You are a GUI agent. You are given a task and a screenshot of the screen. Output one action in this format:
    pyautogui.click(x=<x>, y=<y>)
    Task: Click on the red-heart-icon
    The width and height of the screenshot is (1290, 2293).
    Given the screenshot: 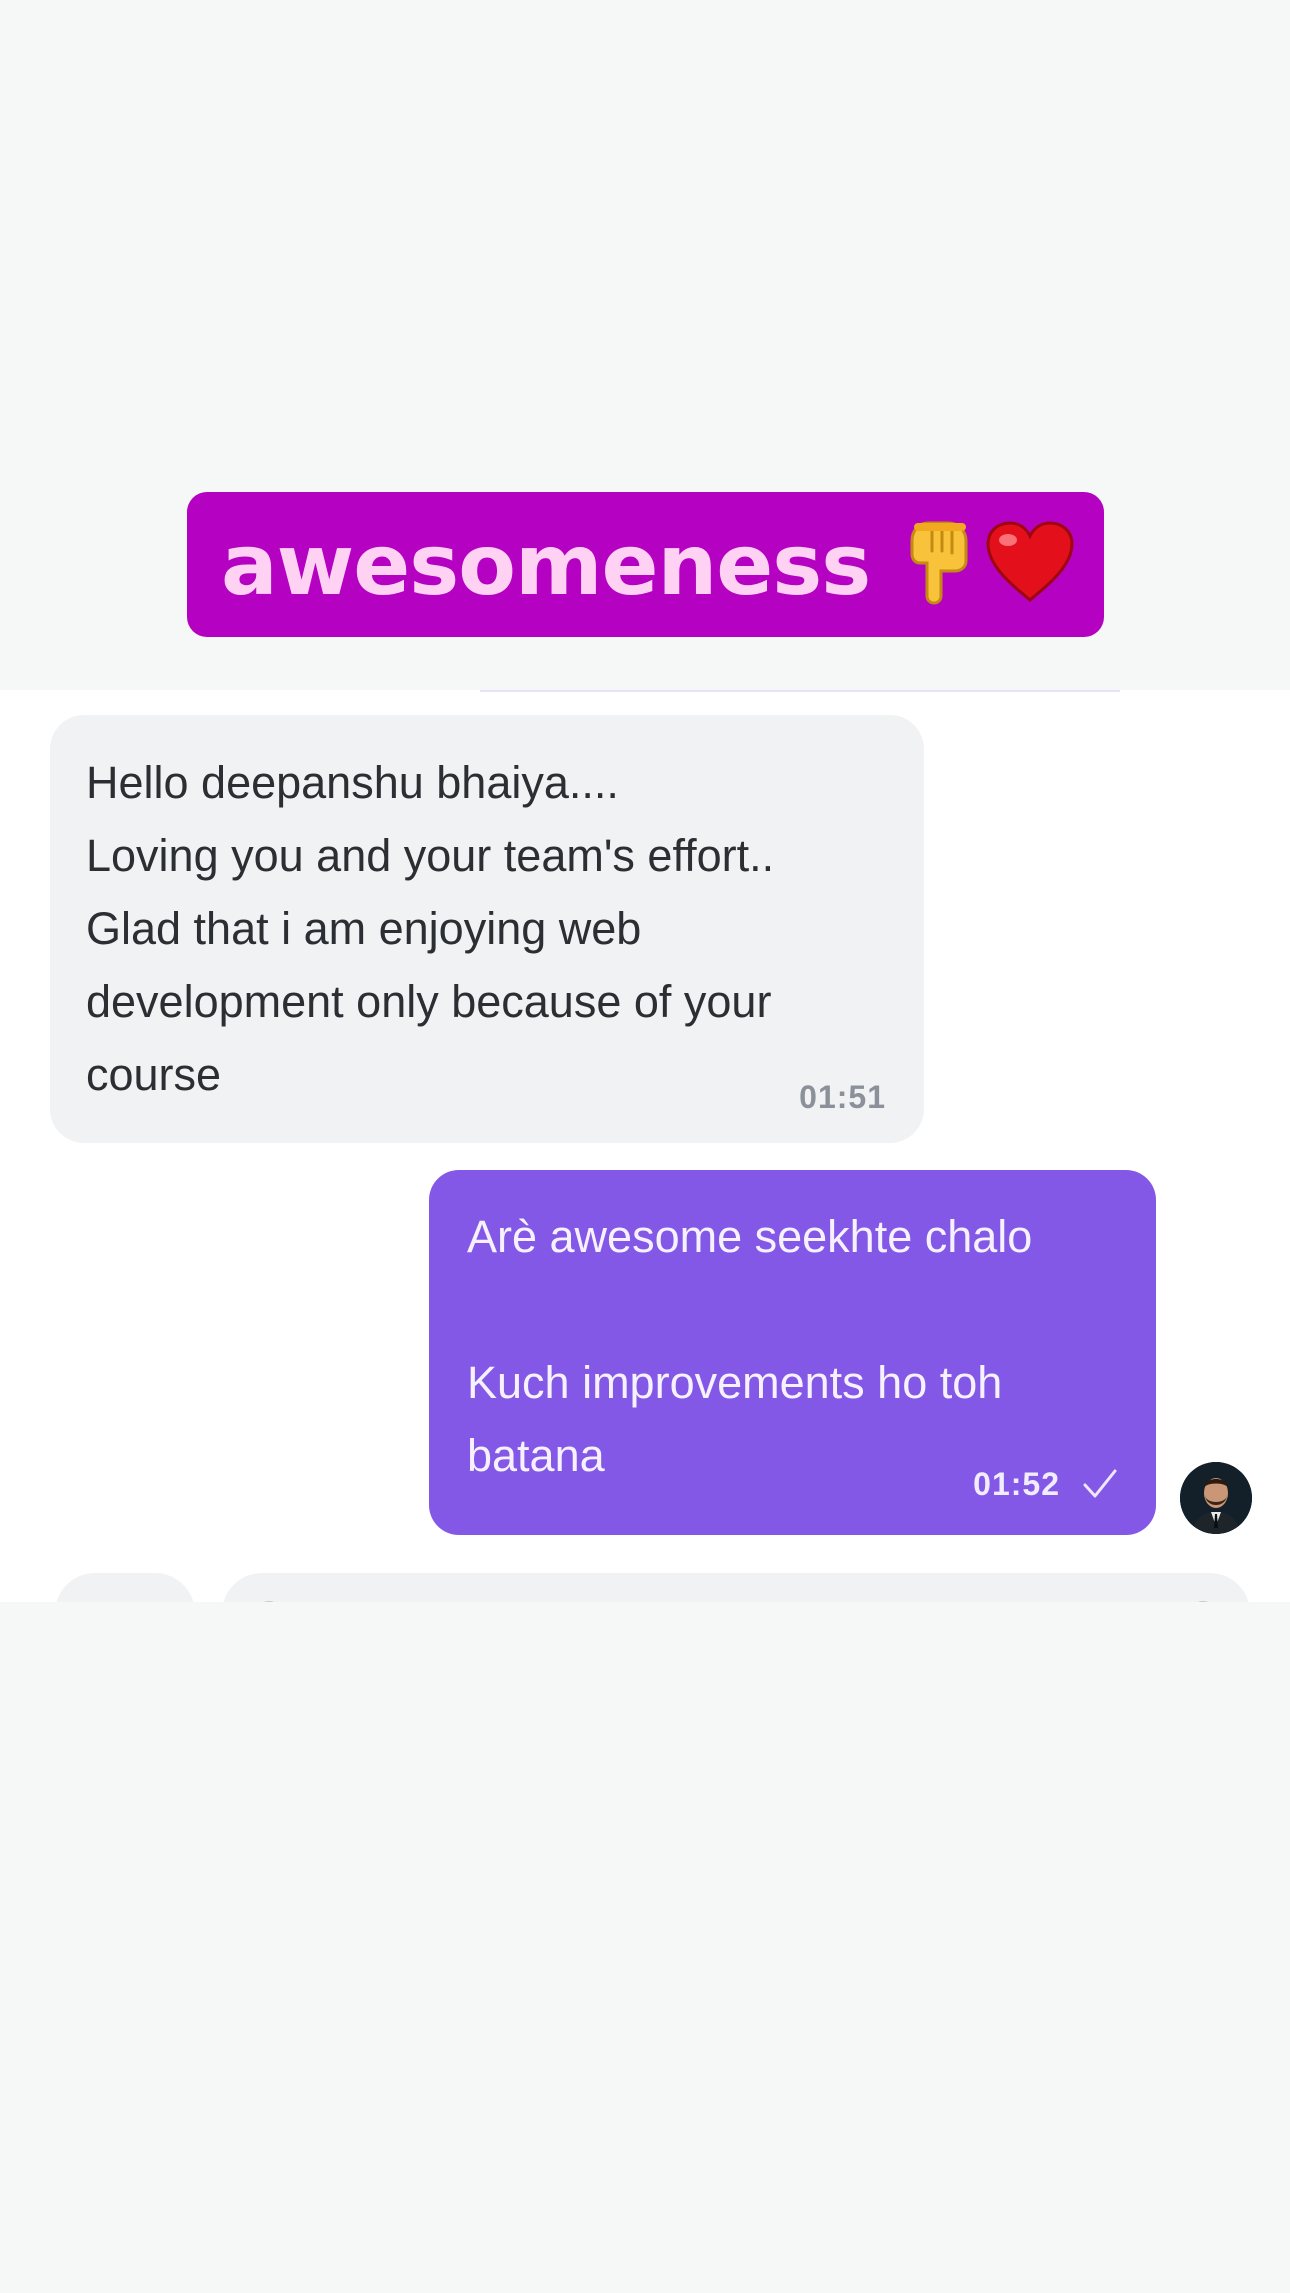 What is the action you would take?
    pyautogui.click(x=1030, y=564)
    